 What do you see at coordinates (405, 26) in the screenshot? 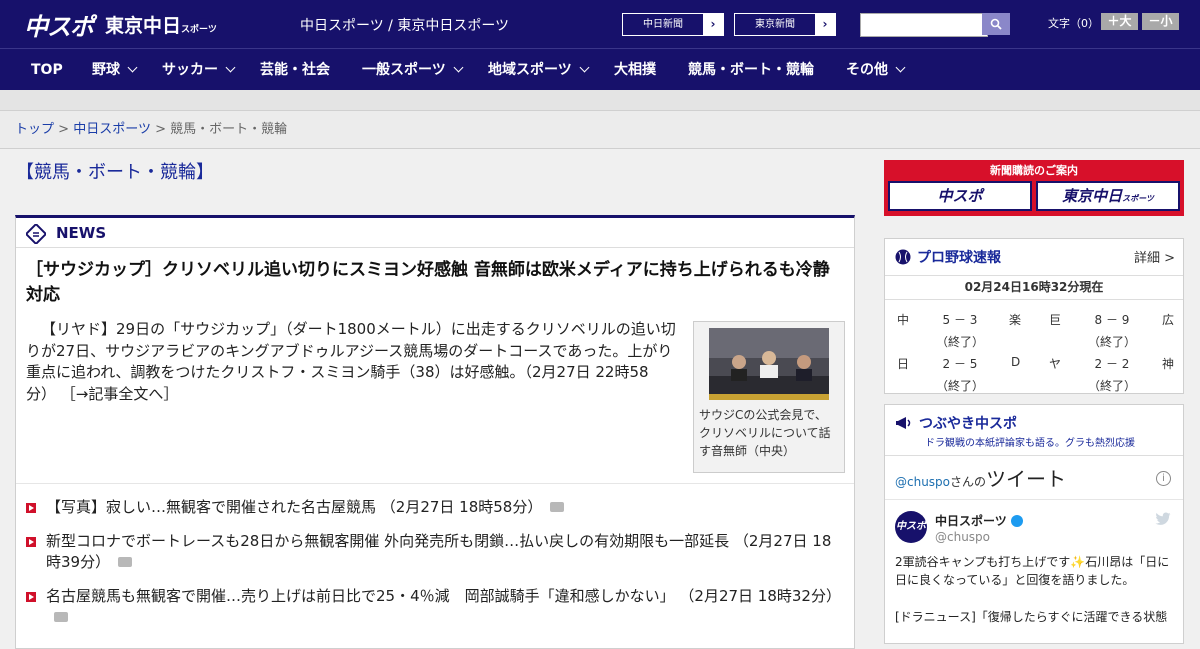
I see `site-names: 中日スポーツ / 東京中日スポーツ` at bounding box center [405, 26].